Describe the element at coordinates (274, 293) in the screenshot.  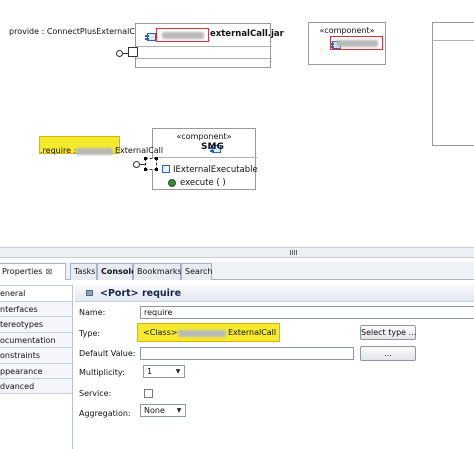
I see `properties-title-bar: <Port> require` at that location.